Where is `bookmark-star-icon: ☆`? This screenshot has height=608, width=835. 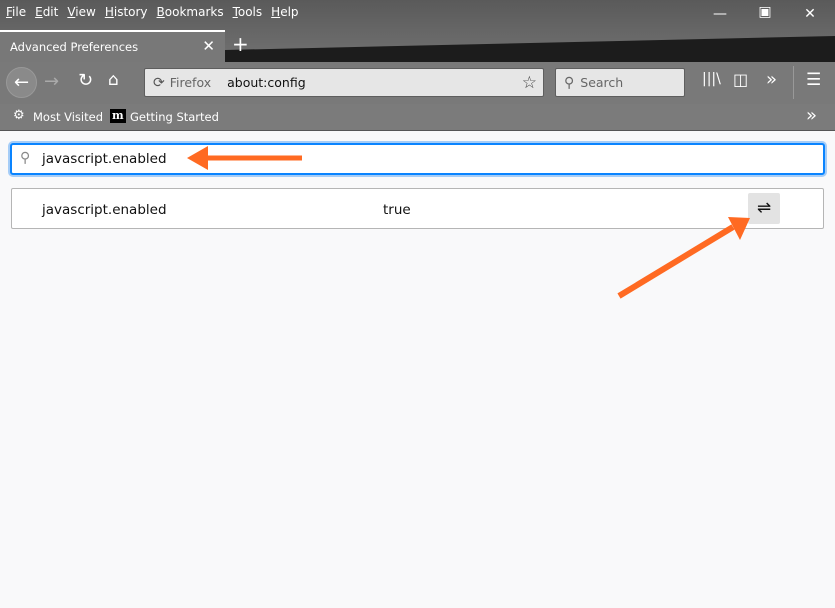
bookmark-star-icon: ☆ is located at coordinates (529, 83).